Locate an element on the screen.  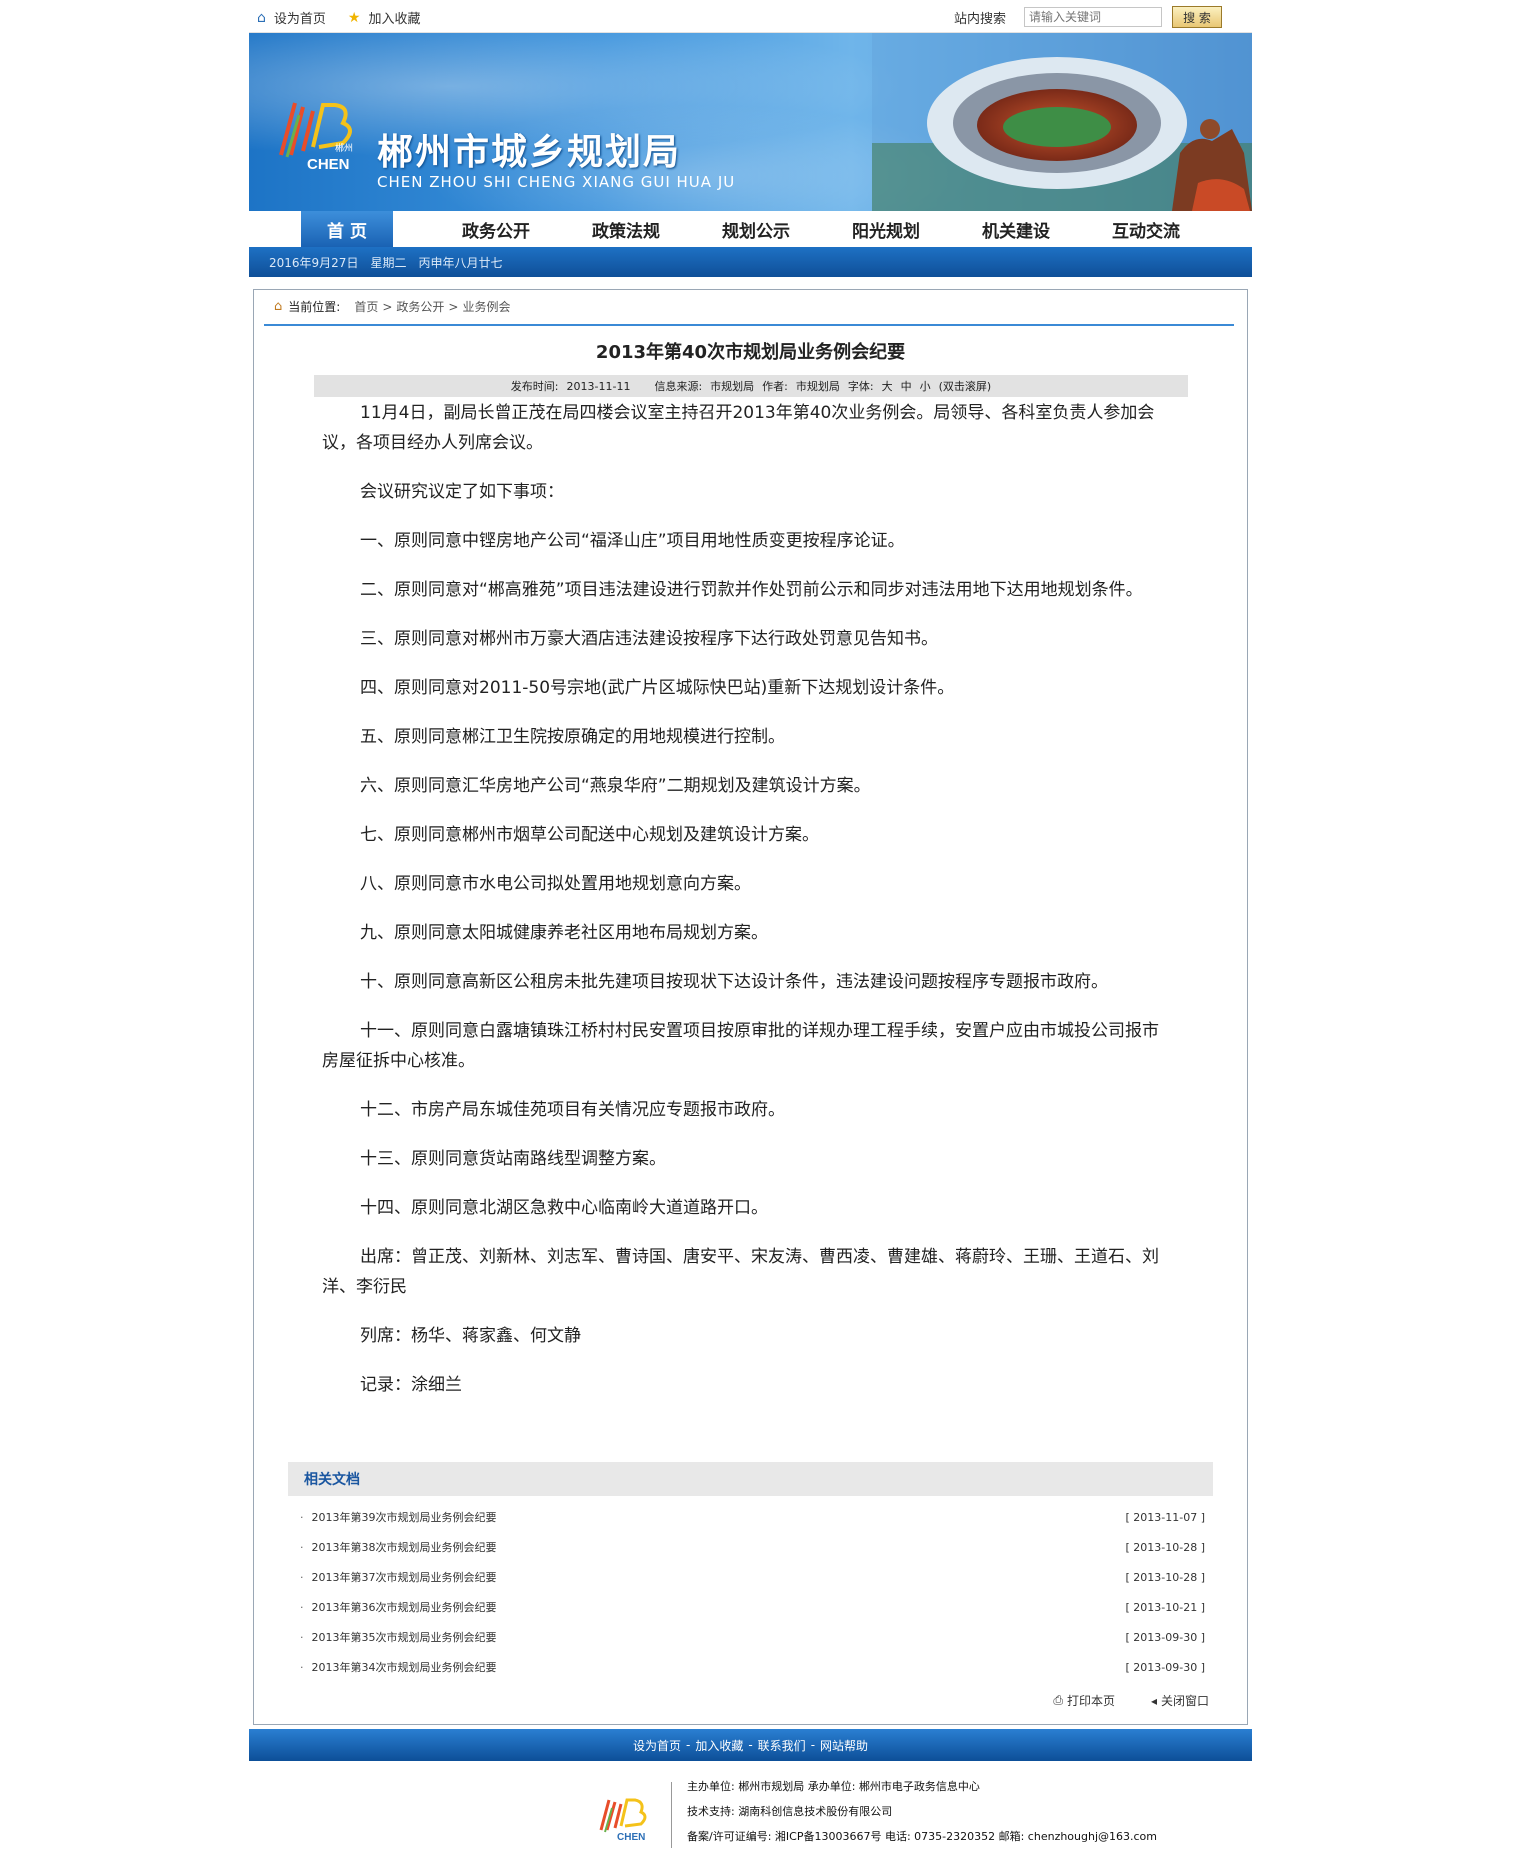
breadcrumb-item-meetings: 业务例会 is located at coordinates (486, 306).